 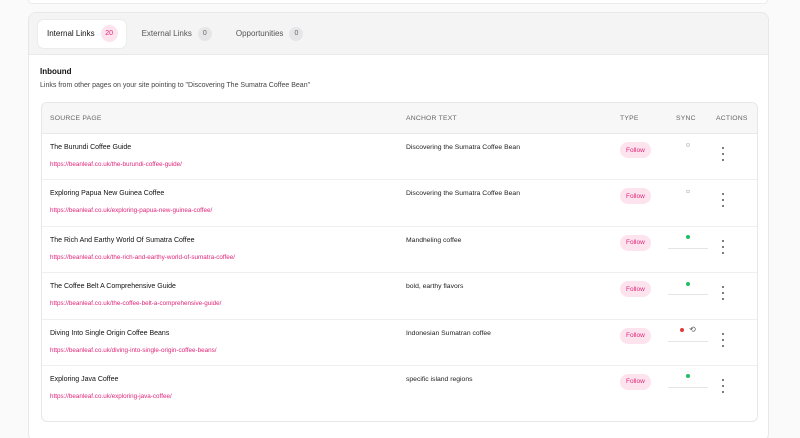 I want to click on source-page-title: The Burundi Coffee Guide, so click(x=91, y=147).